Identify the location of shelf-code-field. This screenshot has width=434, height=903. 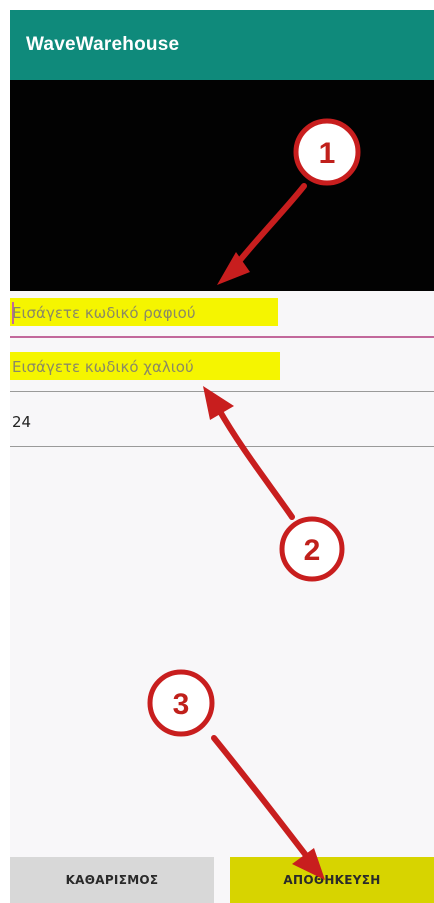
(222, 316).